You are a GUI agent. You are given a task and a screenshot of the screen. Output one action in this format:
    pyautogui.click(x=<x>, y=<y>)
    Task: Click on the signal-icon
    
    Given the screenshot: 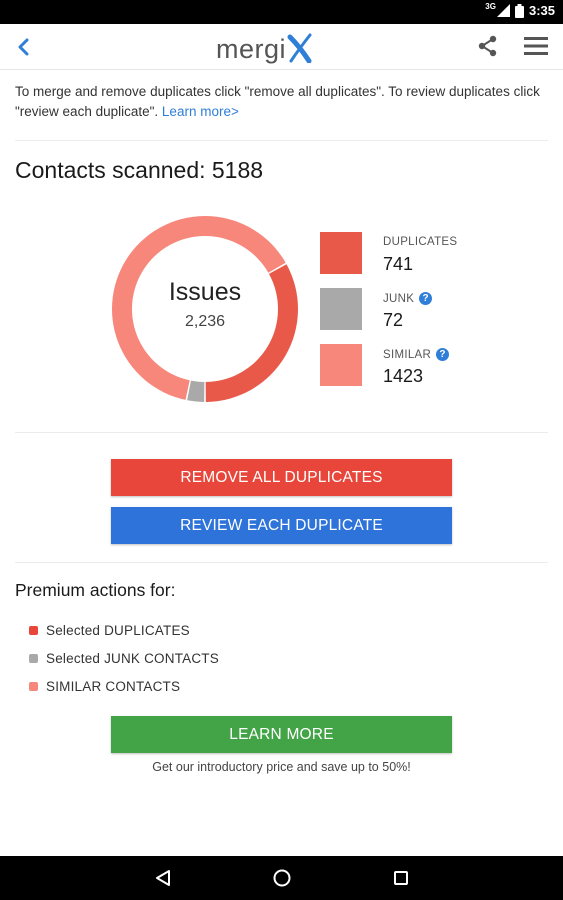 What is the action you would take?
    pyautogui.click(x=503, y=10)
    